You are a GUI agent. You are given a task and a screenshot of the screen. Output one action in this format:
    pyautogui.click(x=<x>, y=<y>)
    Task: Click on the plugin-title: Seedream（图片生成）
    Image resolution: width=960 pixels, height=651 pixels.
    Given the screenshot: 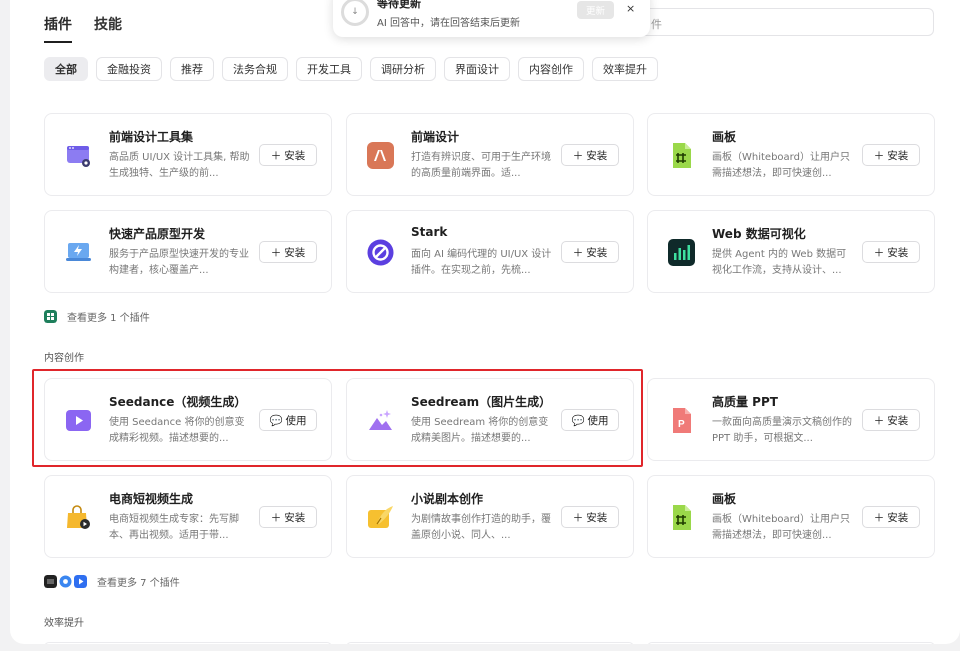 What is the action you would take?
    pyautogui.click(x=481, y=402)
    